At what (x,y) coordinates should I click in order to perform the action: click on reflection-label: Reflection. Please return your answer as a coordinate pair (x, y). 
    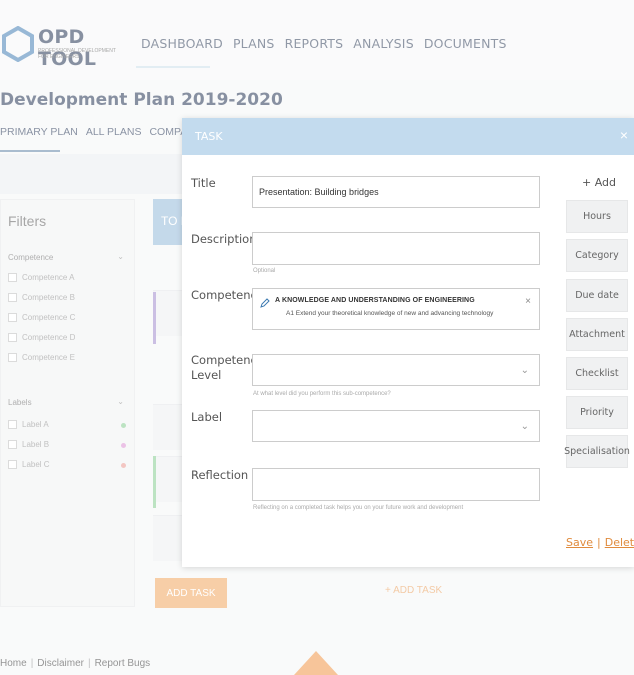
    Looking at the image, I should click on (220, 475).